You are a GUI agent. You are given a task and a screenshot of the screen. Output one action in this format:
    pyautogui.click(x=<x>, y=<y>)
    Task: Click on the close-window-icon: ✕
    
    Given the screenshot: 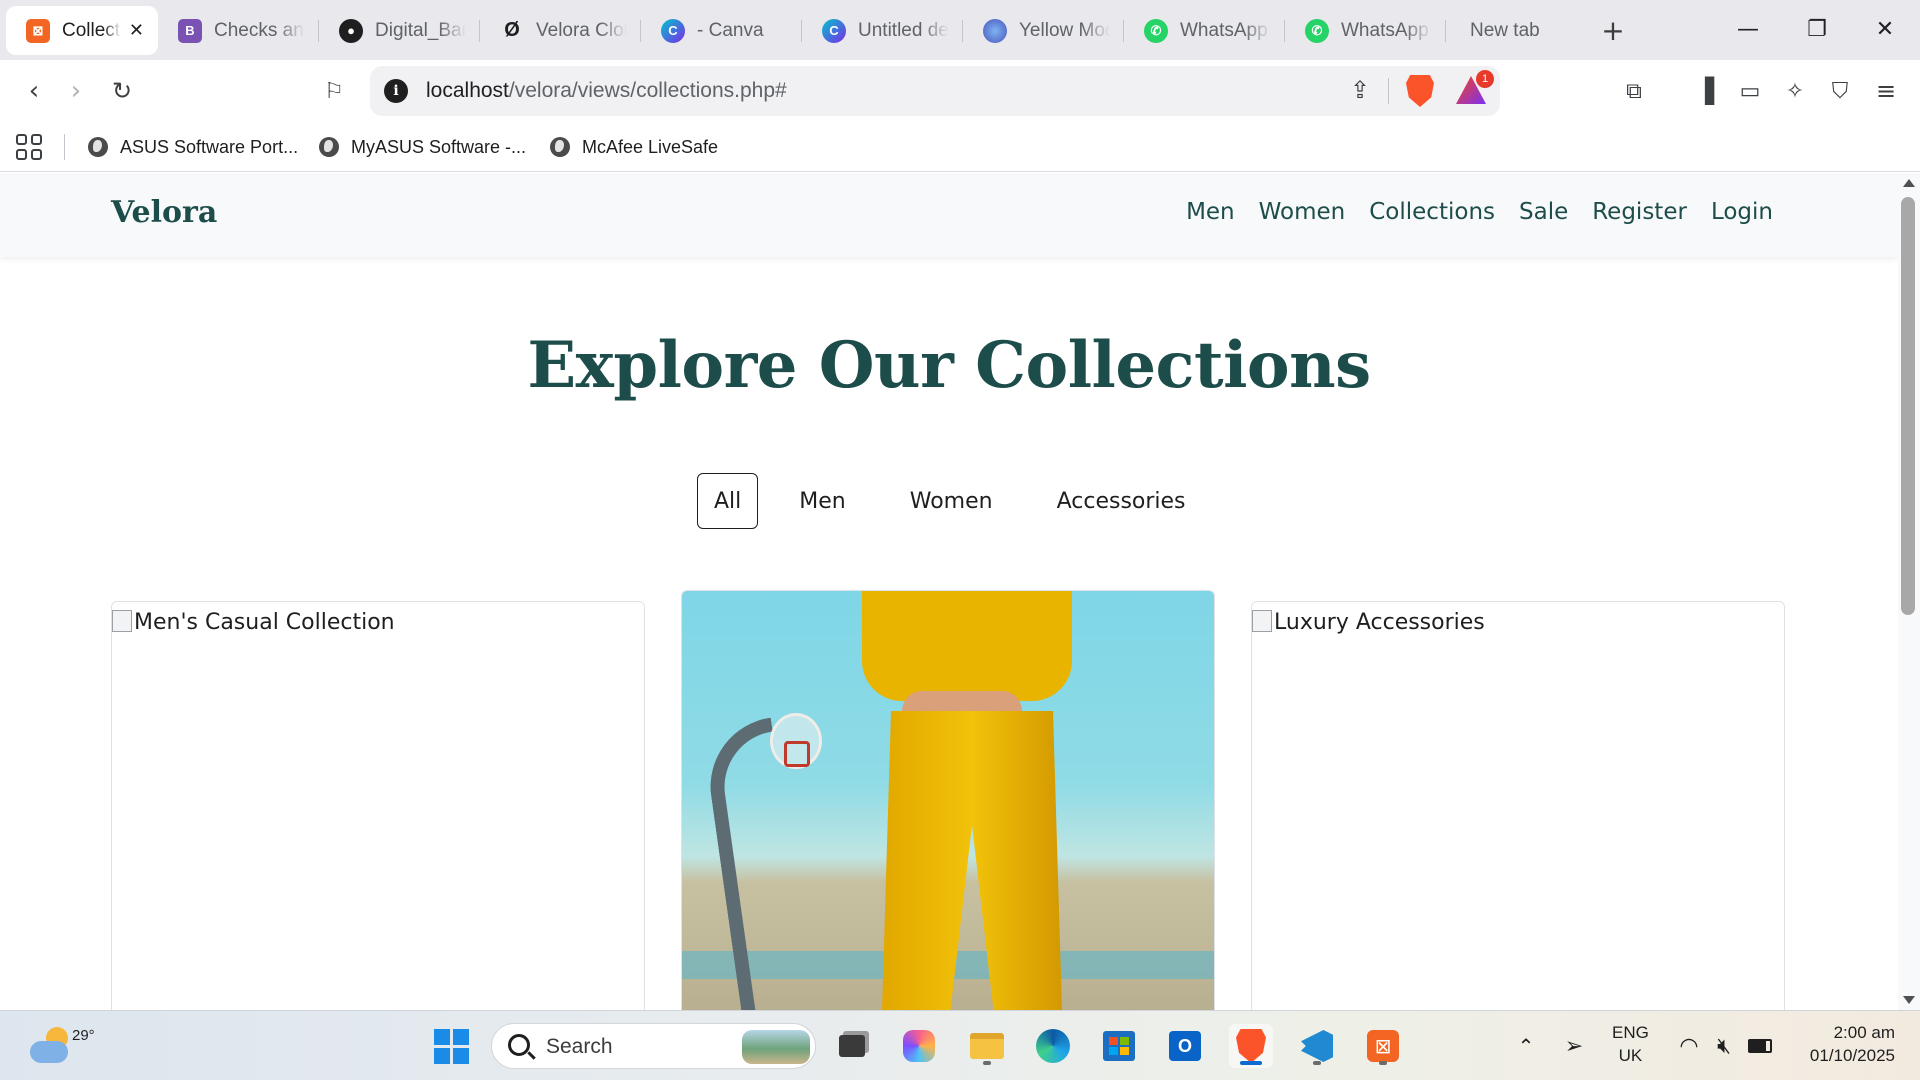 What is the action you would take?
    pyautogui.click(x=1885, y=29)
    